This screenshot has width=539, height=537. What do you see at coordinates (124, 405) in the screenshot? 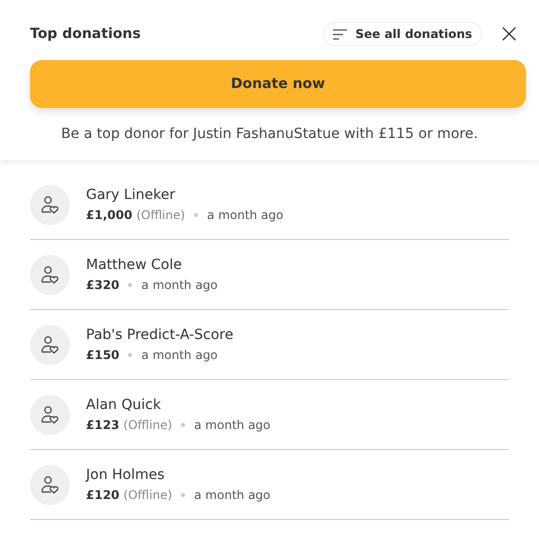
I see `donor-name: Alan Quick` at bounding box center [124, 405].